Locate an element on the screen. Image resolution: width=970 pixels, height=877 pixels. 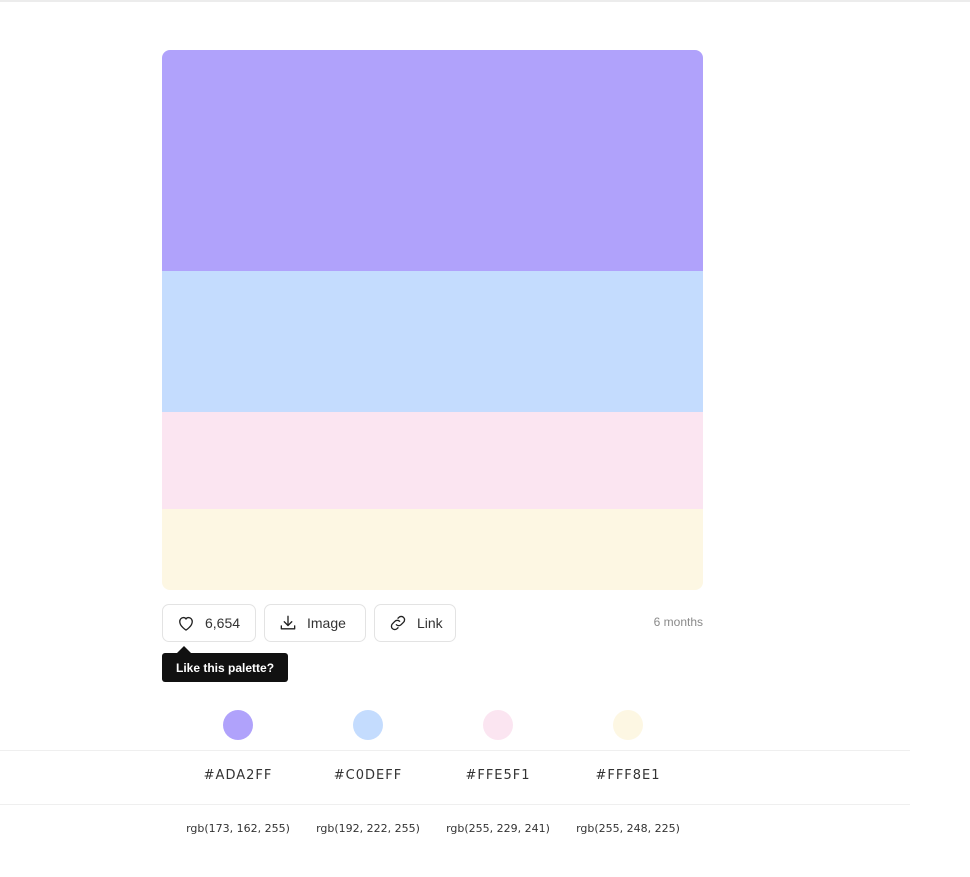
rgb-code-3: rgb(255, 229, 241) is located at coordinates (498, 828).